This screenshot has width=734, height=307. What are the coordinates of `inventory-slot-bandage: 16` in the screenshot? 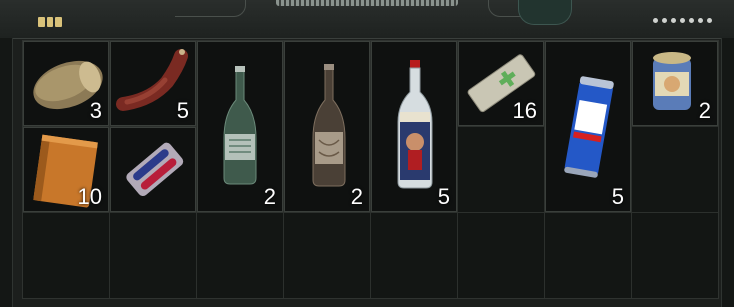 It's located at (501, 83).